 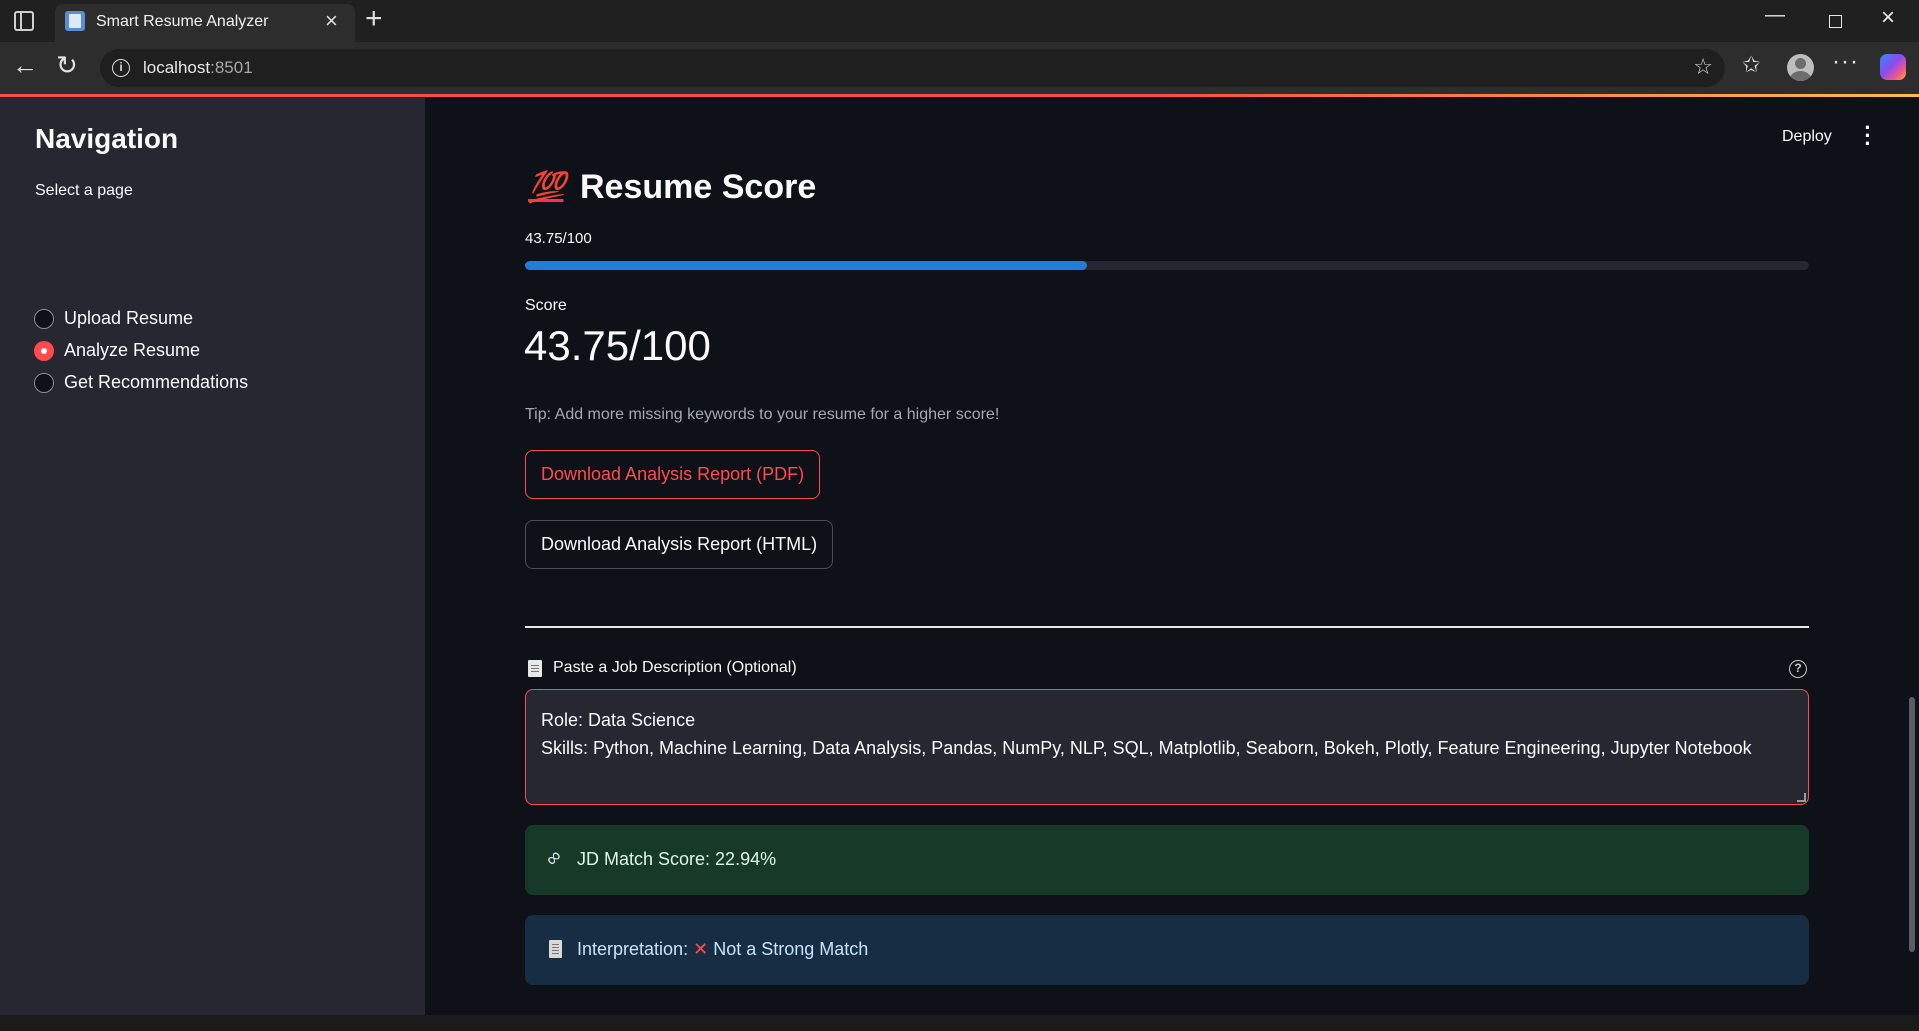 I want to click on score-progress-bar, so click(x=1167, y=265).